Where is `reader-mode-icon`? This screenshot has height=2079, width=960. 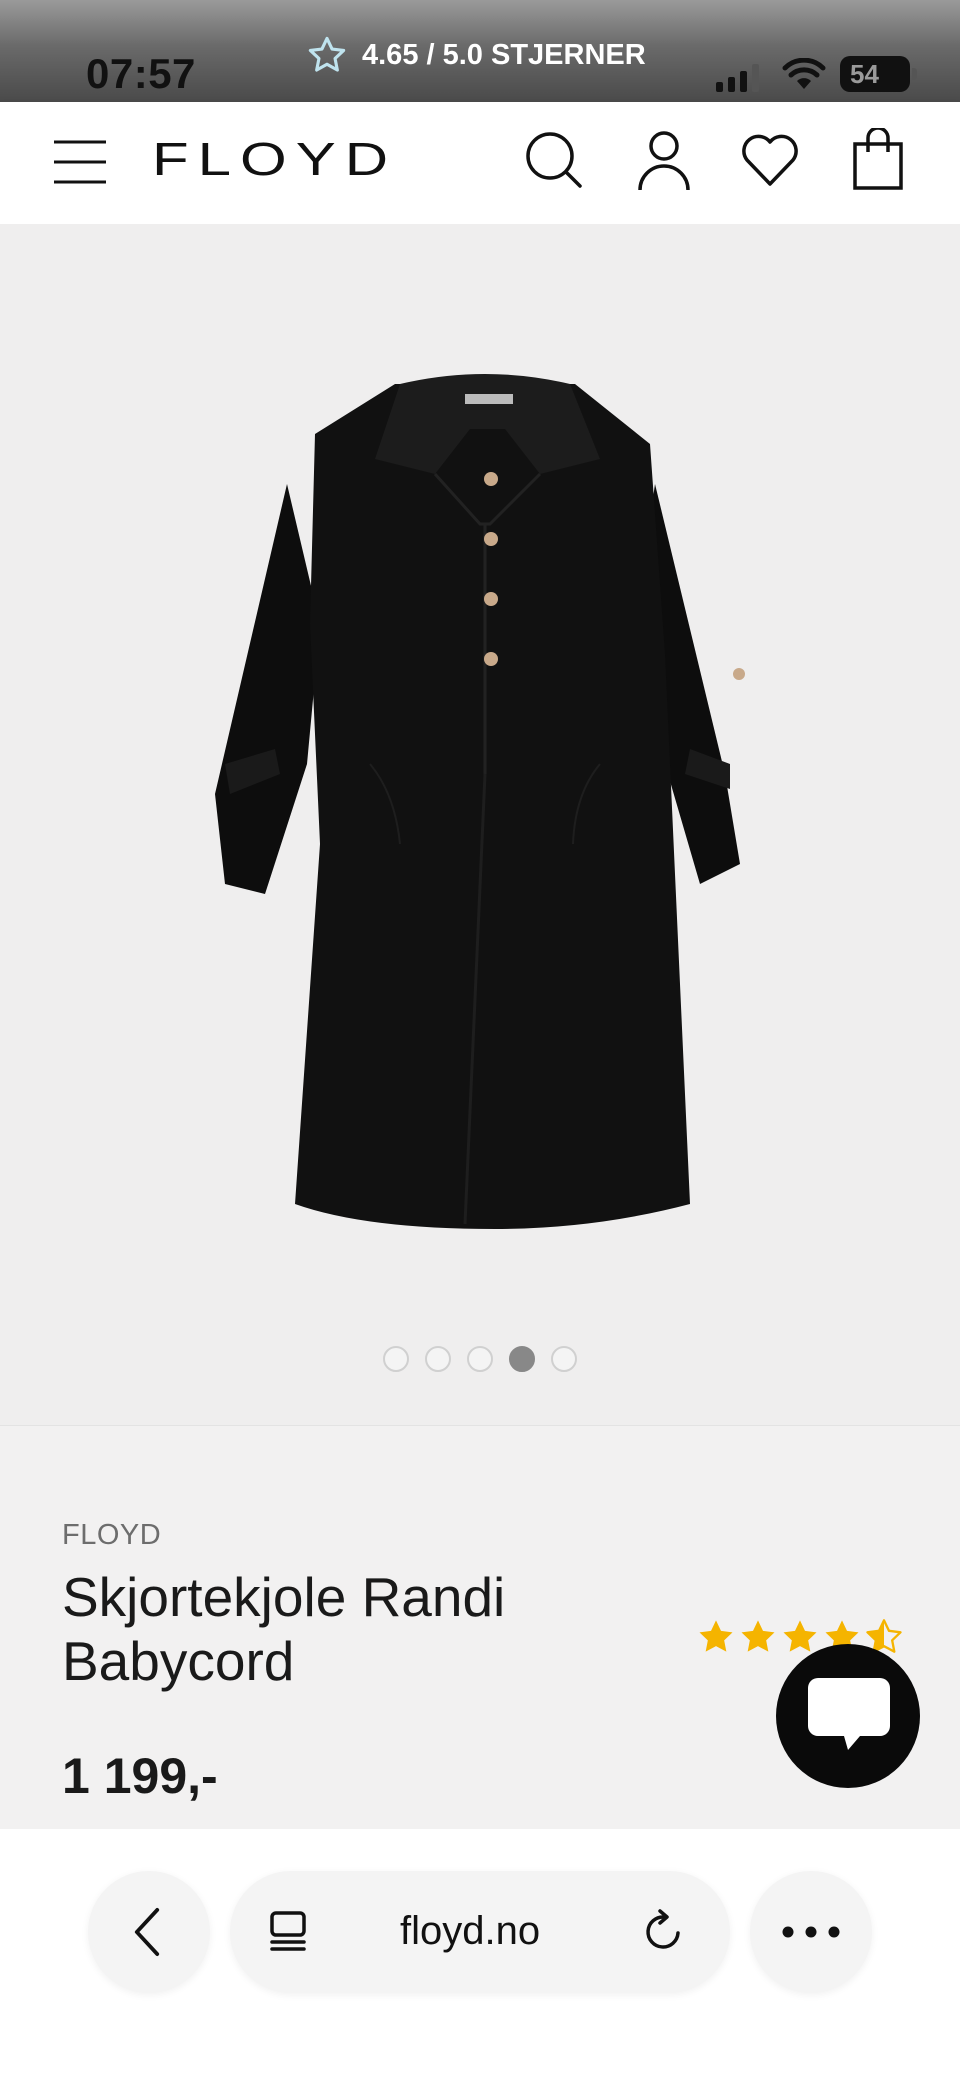
reader-mode-icon is located at coordinates (290, 1931).